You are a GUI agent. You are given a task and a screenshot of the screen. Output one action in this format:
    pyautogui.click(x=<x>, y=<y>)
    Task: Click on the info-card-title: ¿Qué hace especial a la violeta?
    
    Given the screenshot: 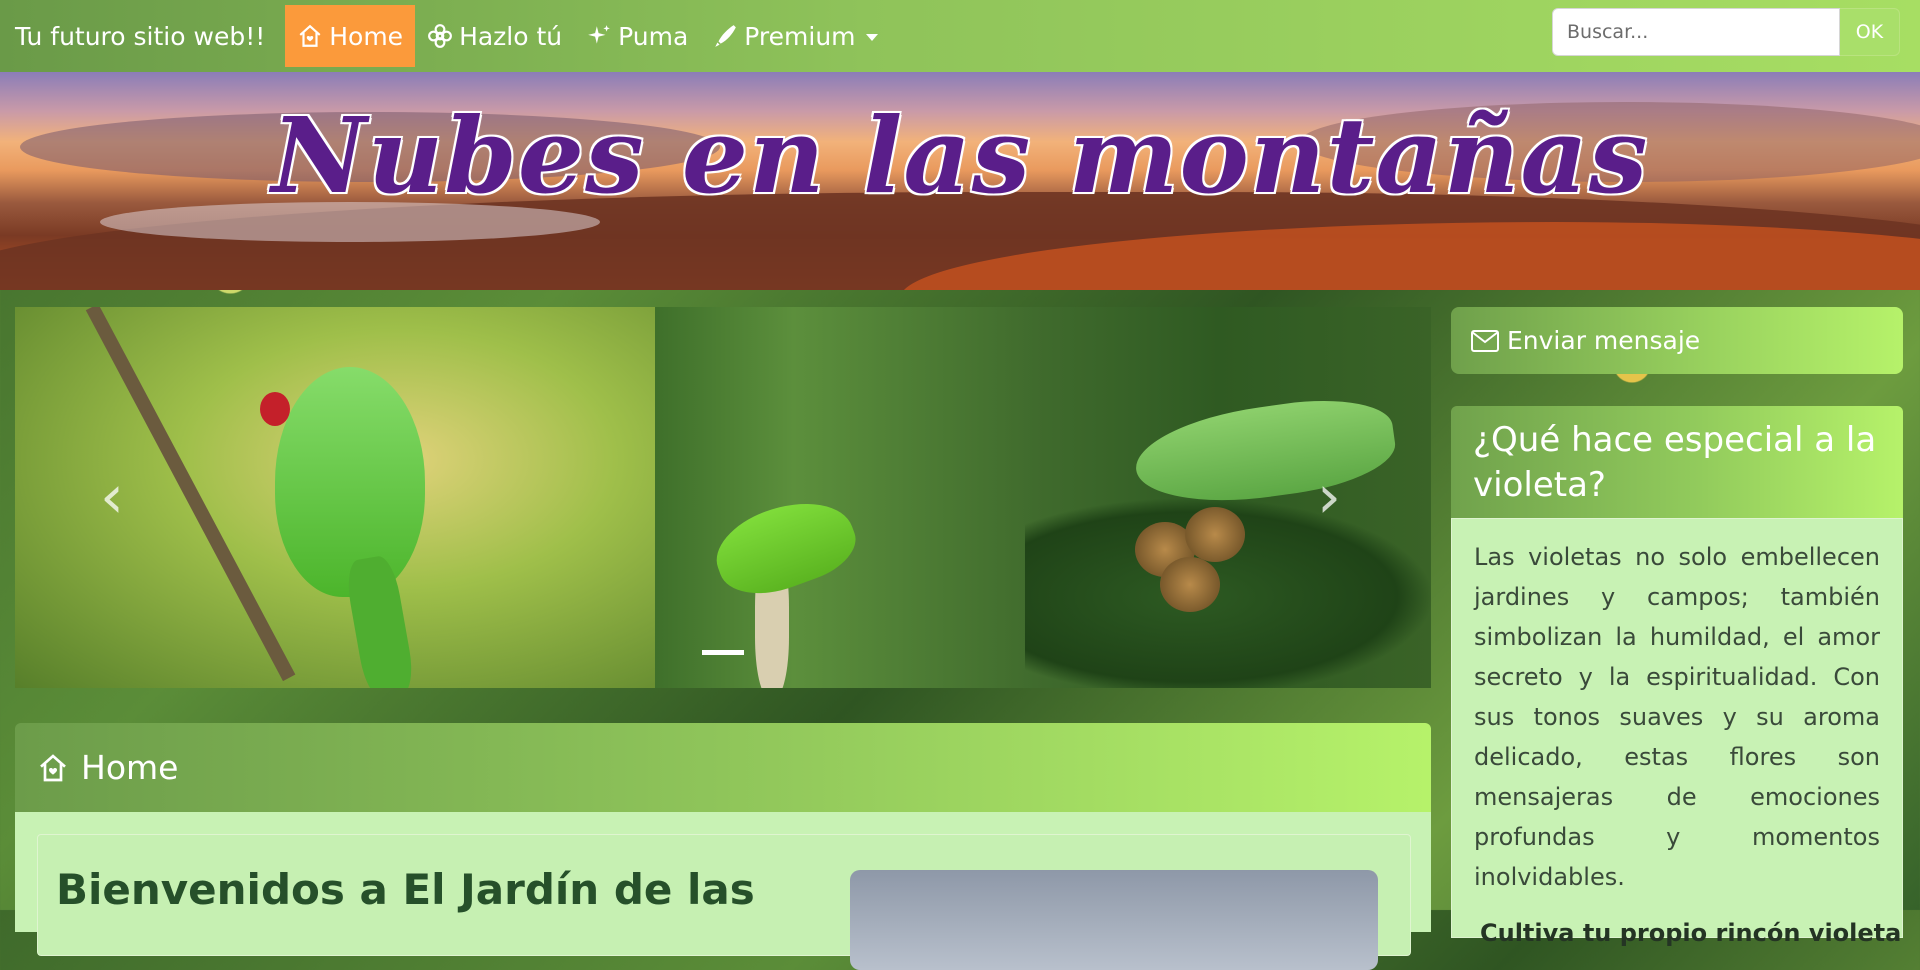 What is the action you would take?
    pyautogui.click(x=1677, y=462)
    